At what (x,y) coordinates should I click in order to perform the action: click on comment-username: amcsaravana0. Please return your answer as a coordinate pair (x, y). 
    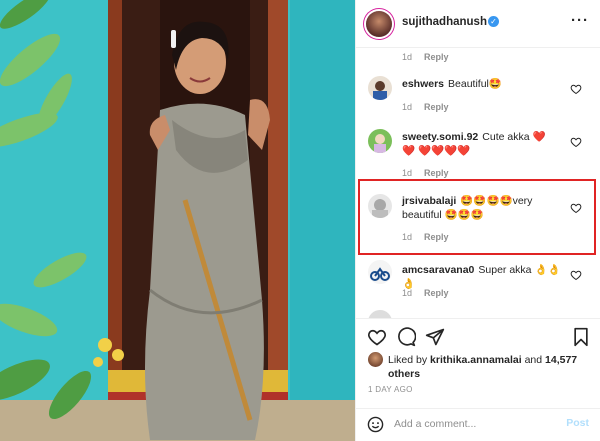
    Looking at the image, I should click on (438, 270).